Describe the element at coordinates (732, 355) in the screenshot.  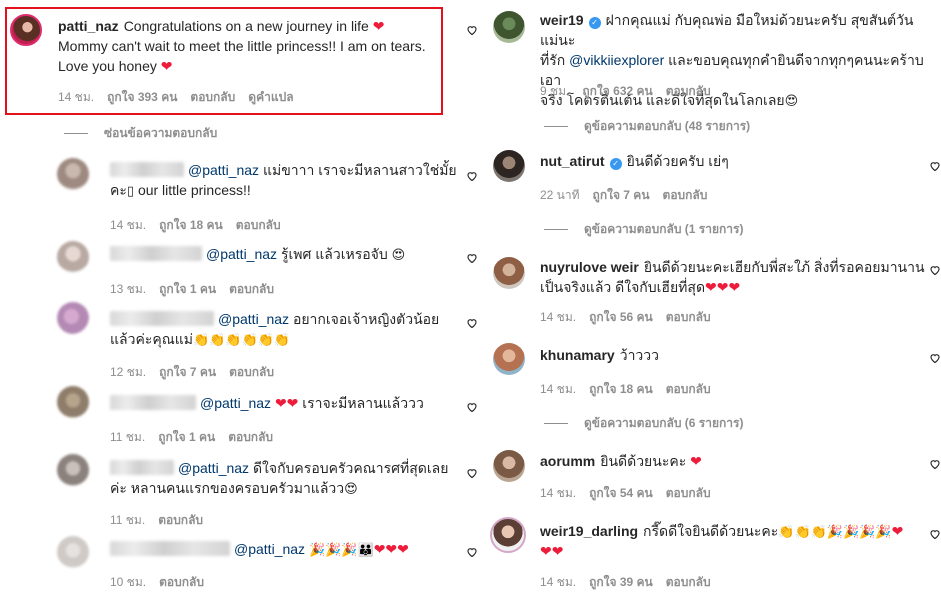
I see `comment-body: khunamary ว้าววว` at that location.